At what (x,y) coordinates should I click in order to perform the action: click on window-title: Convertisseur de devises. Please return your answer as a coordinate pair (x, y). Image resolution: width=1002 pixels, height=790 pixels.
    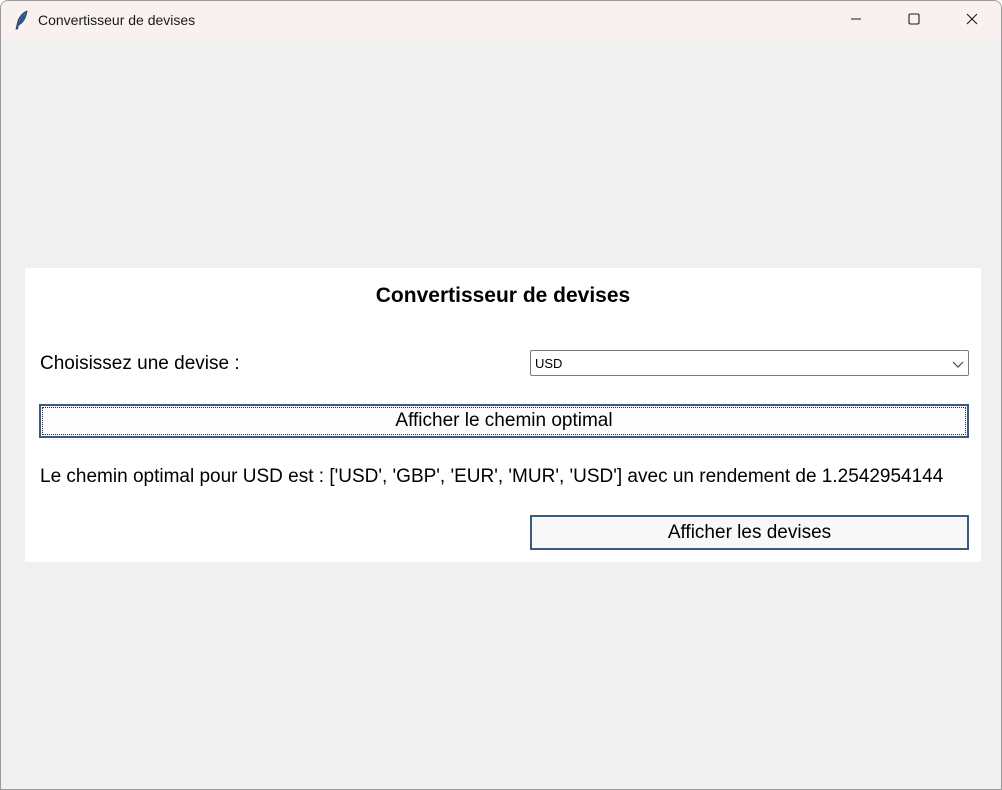
    Looking at the image, I should click on (117, 20).